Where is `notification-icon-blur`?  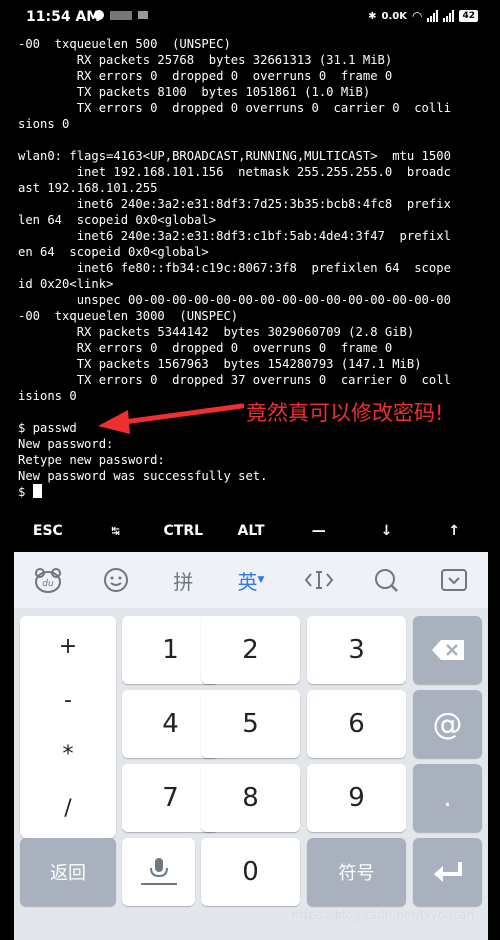 notification-icon-blur is located at coordinates (121, 15).